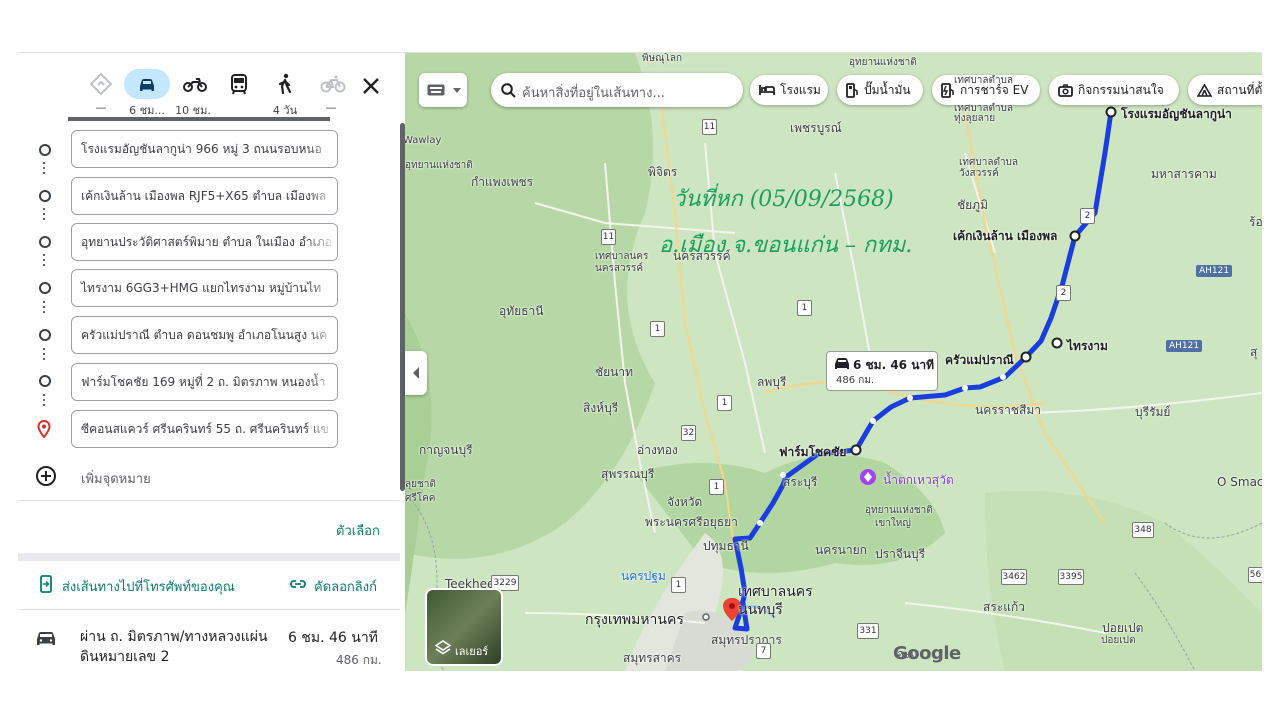  Describe the element at coordinates (508, 90) in the screenshot. I see `search-icon` at that location.